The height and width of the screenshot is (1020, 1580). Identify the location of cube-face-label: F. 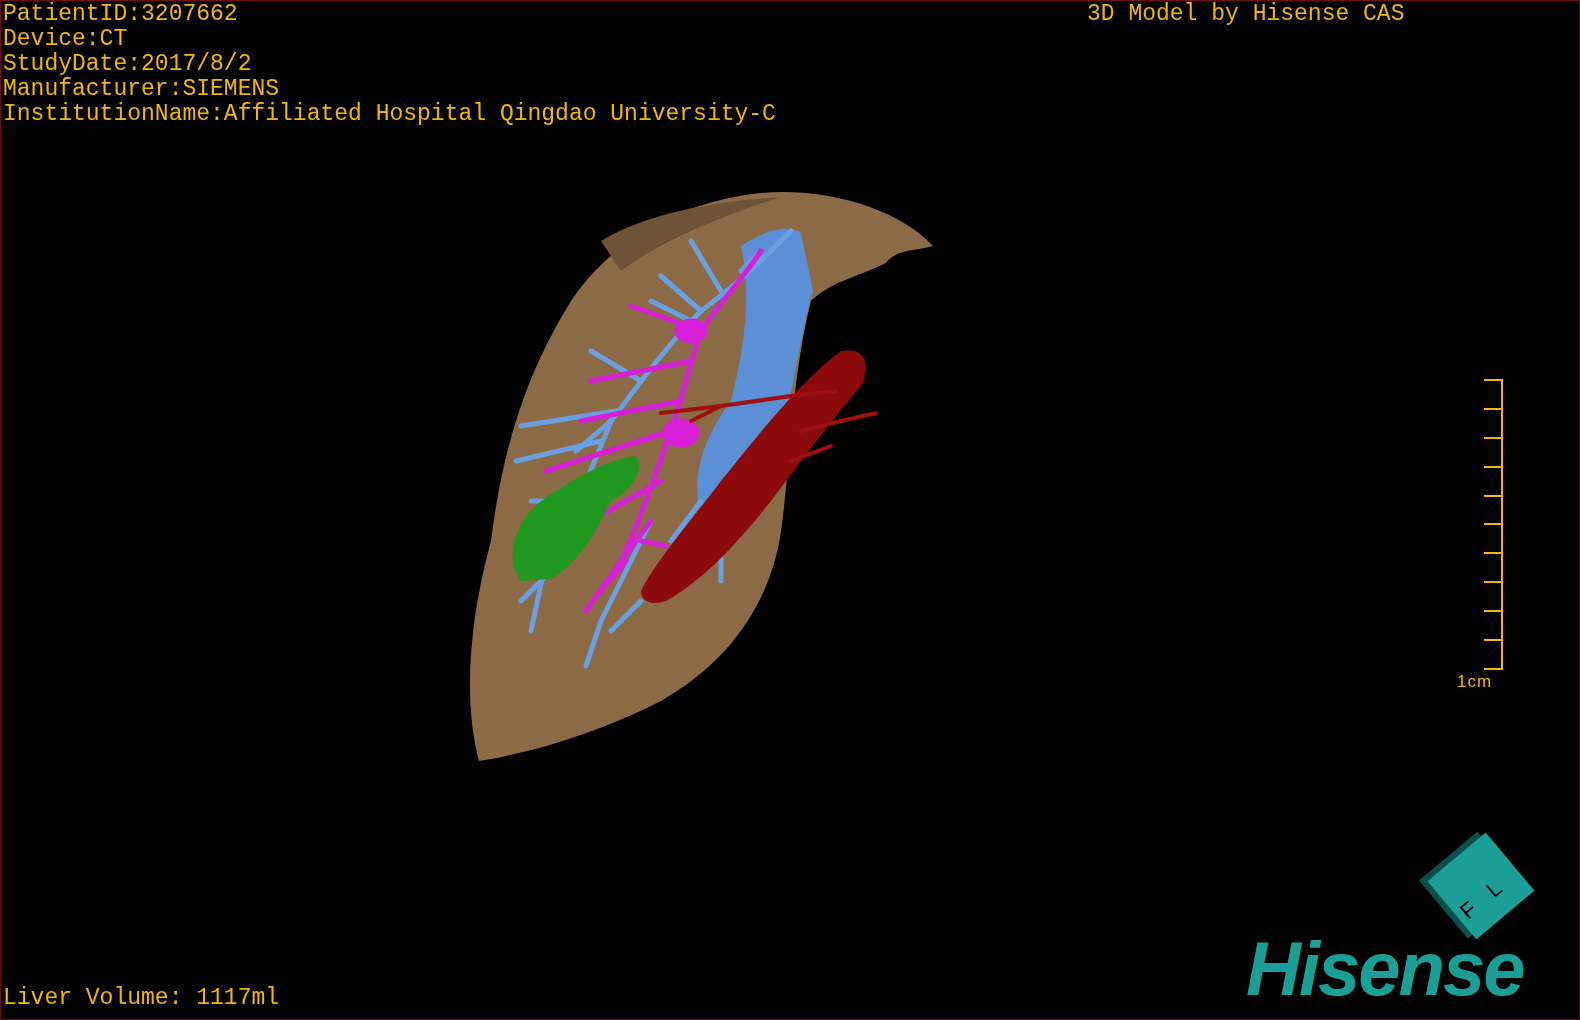
(1468, 910).